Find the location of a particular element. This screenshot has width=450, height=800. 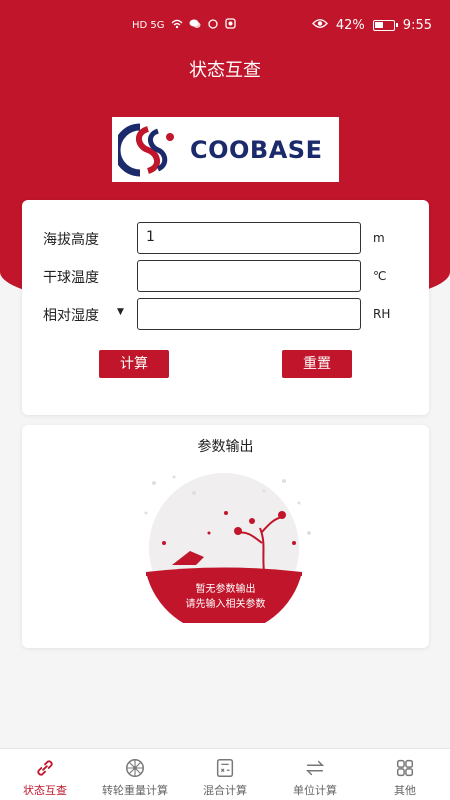

tab-label: 单位计算 is located at coordinates (315, 790).